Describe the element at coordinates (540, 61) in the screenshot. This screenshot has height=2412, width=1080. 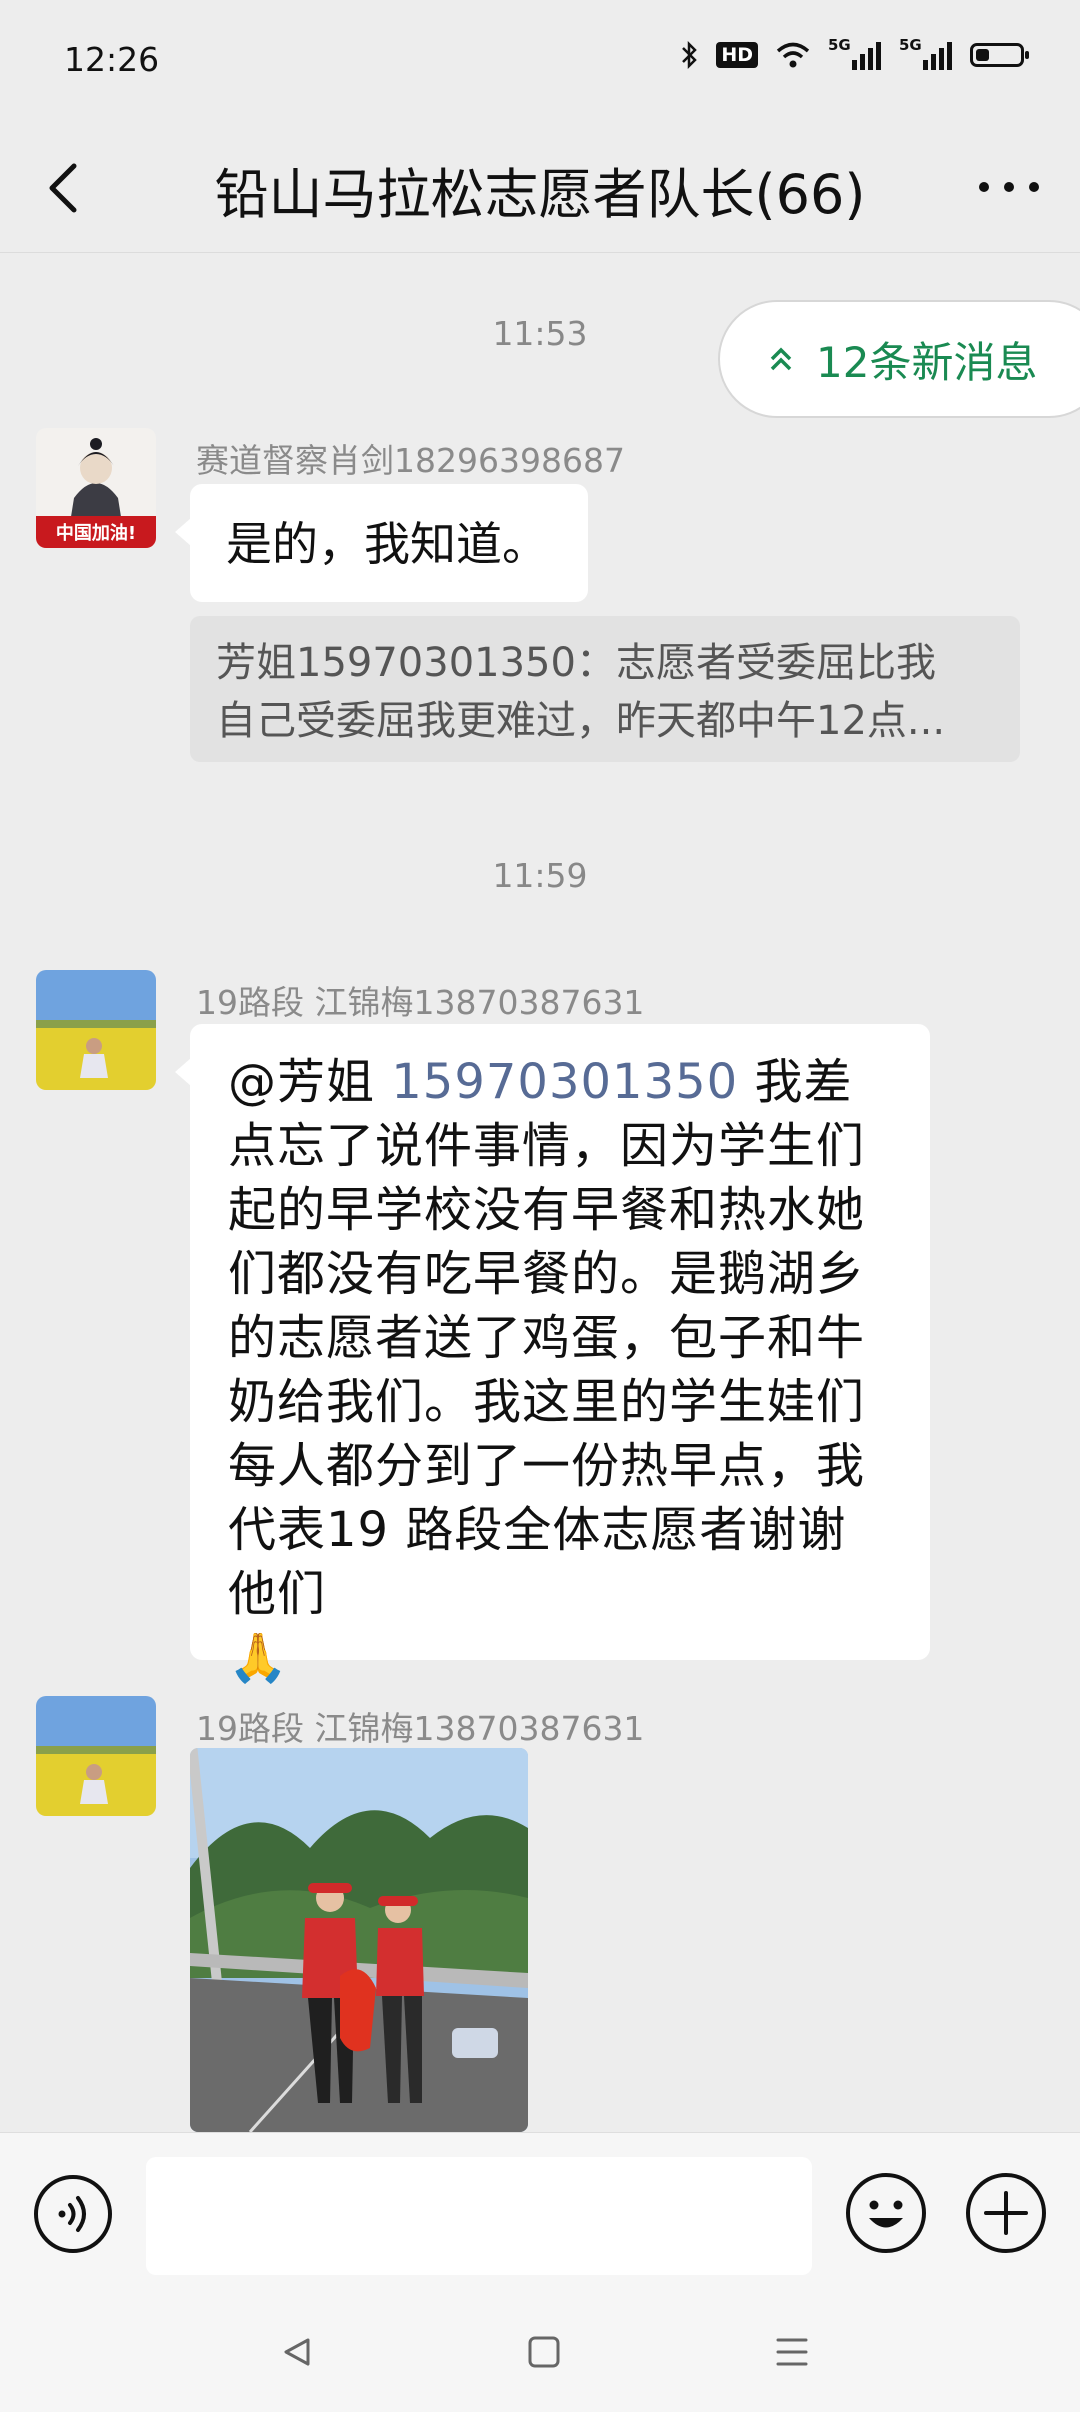
I see `status-bar: 12:26 HD 5G 5G` at that location.